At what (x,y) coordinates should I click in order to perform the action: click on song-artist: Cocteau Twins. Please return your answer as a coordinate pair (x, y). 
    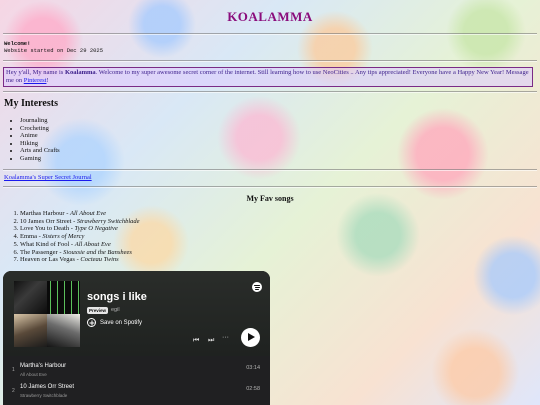
    Looking at the image, I should click on (99, 260).